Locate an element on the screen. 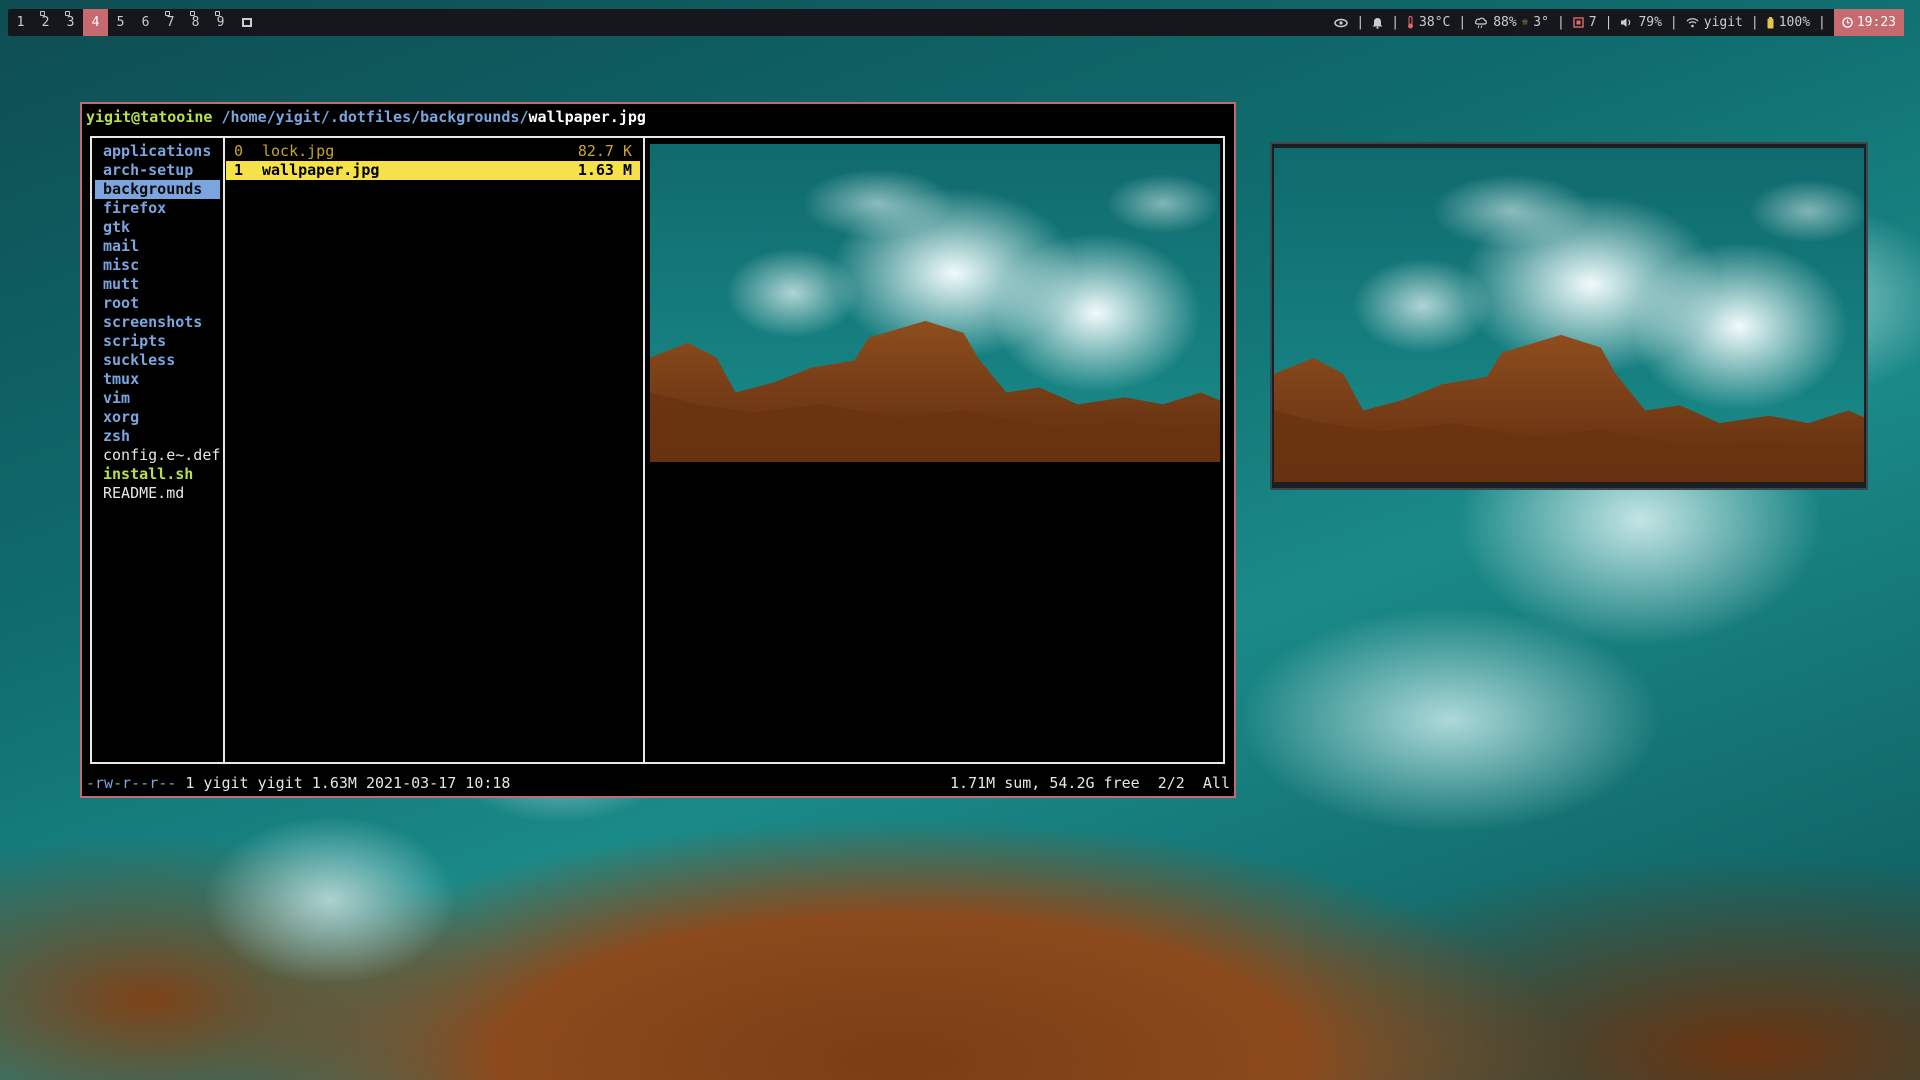 Image resolution: width=1920 pixels, height=1080 pixels. eye-module is located at coordinates (1341, 23).